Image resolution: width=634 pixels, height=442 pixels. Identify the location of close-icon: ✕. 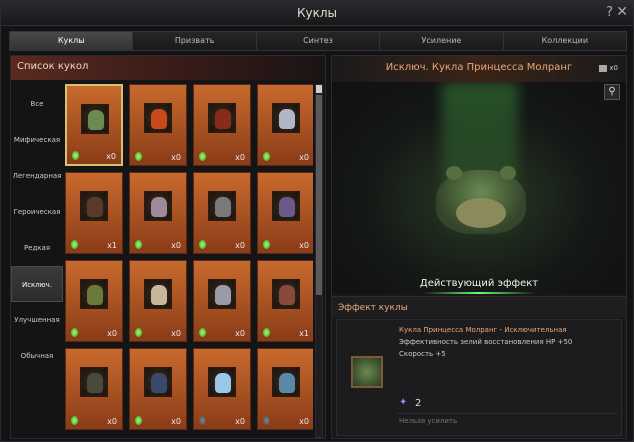
(622, 12).